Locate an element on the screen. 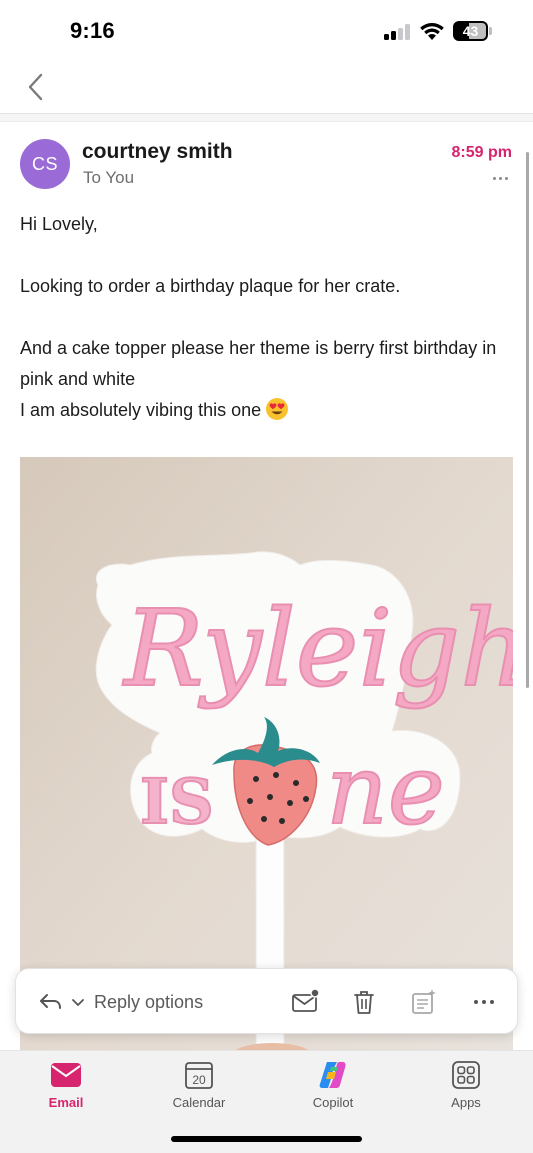 Image resolution: width=533 pixels, height=1153 pixels. toolbar-more-icon is located at coordinates (484, 1002).